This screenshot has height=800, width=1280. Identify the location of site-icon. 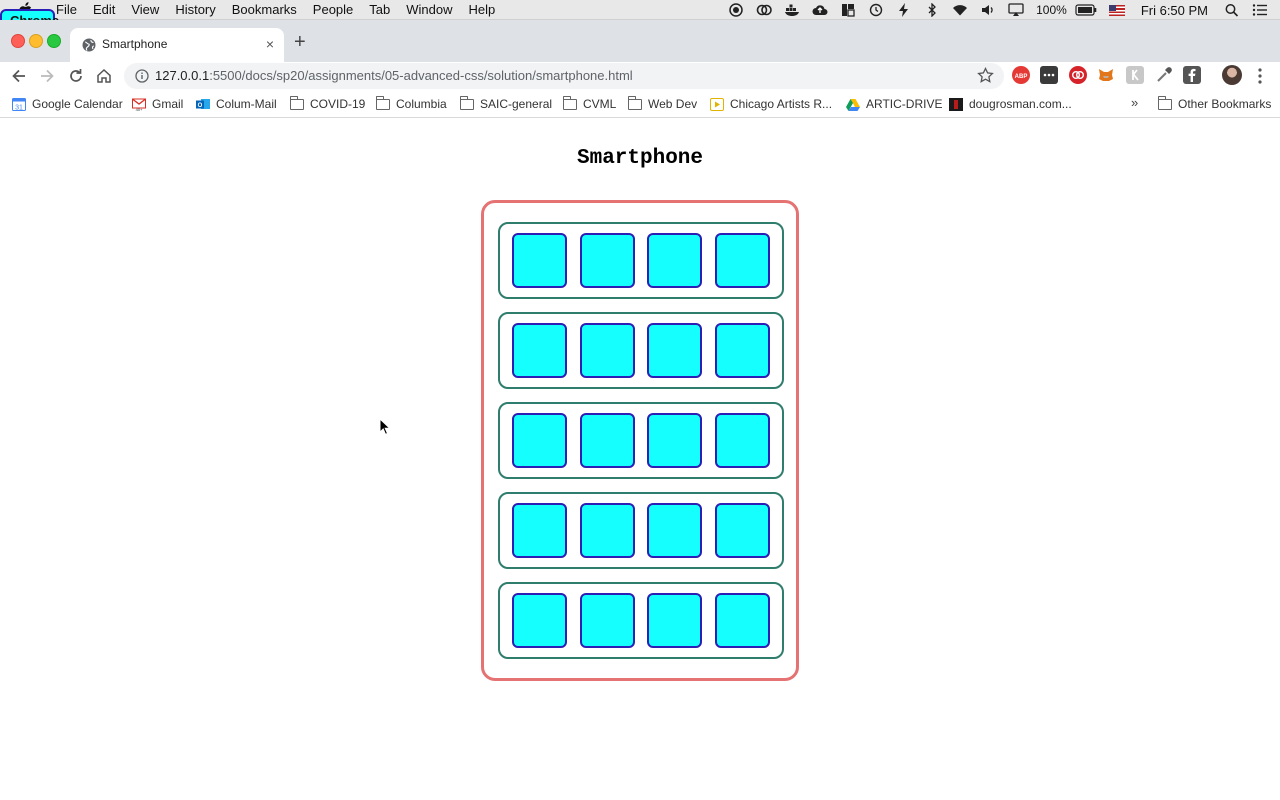
(956, 104).